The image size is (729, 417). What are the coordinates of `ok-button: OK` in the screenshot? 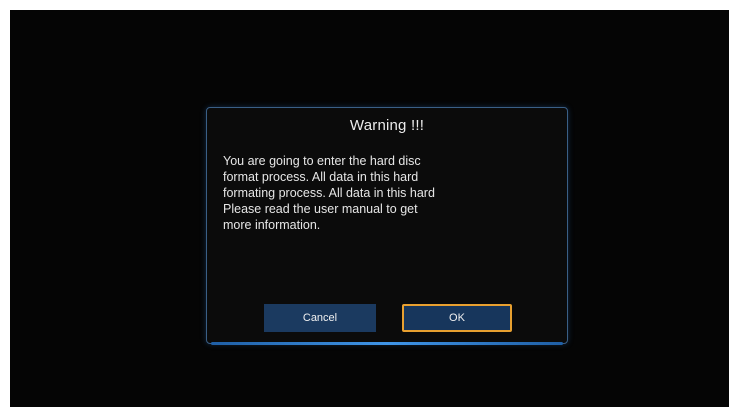 It's located at (457, 318).